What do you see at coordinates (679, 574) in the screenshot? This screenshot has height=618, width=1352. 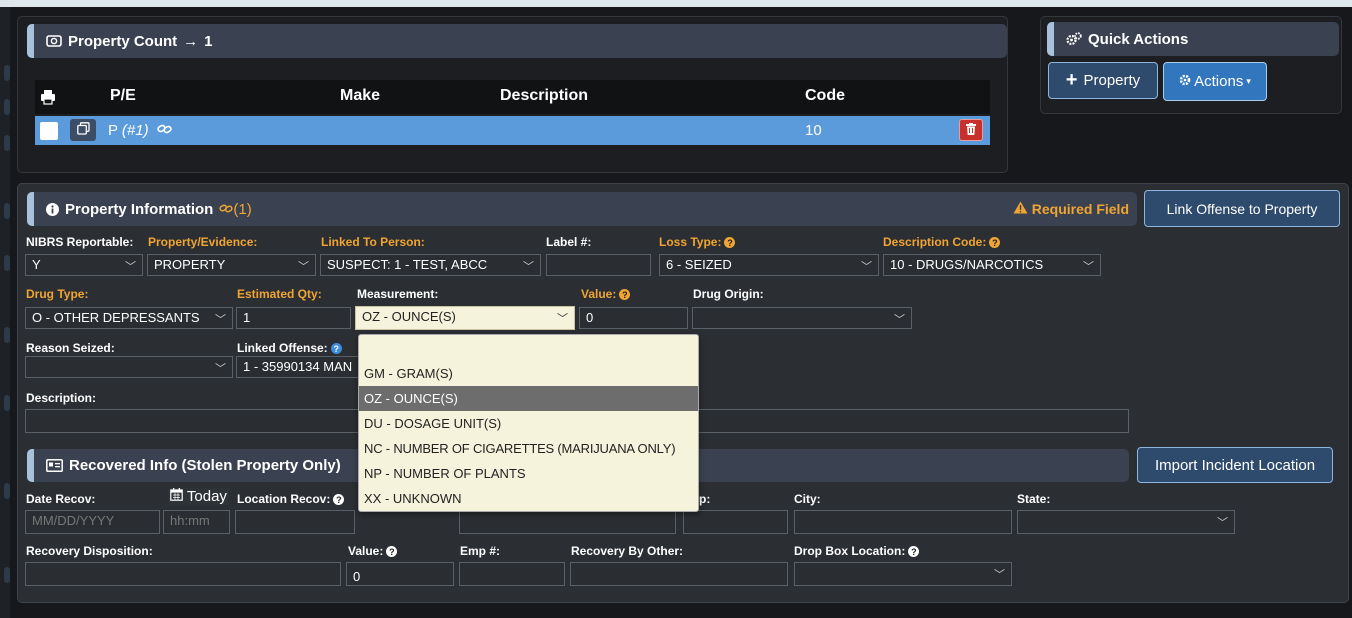 I see `recovery-by-other-input` at bounding box center [679, 574].